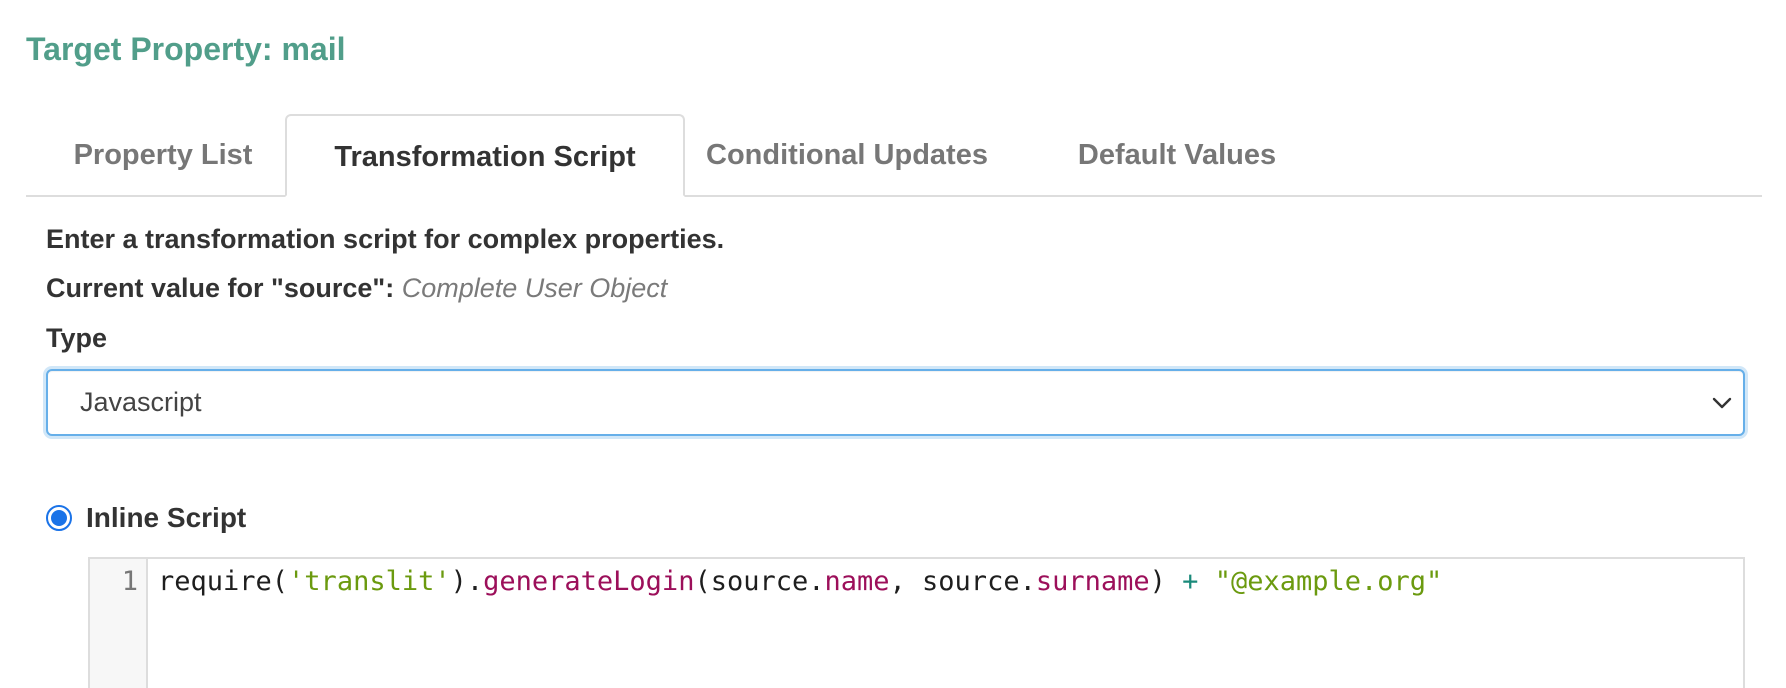 Image resolution: width=1786 pixels, height=688 pixels. Describe the element at coordinates (1092, 581) in the screenshot. I see `code-token-prop: surname` at that location.